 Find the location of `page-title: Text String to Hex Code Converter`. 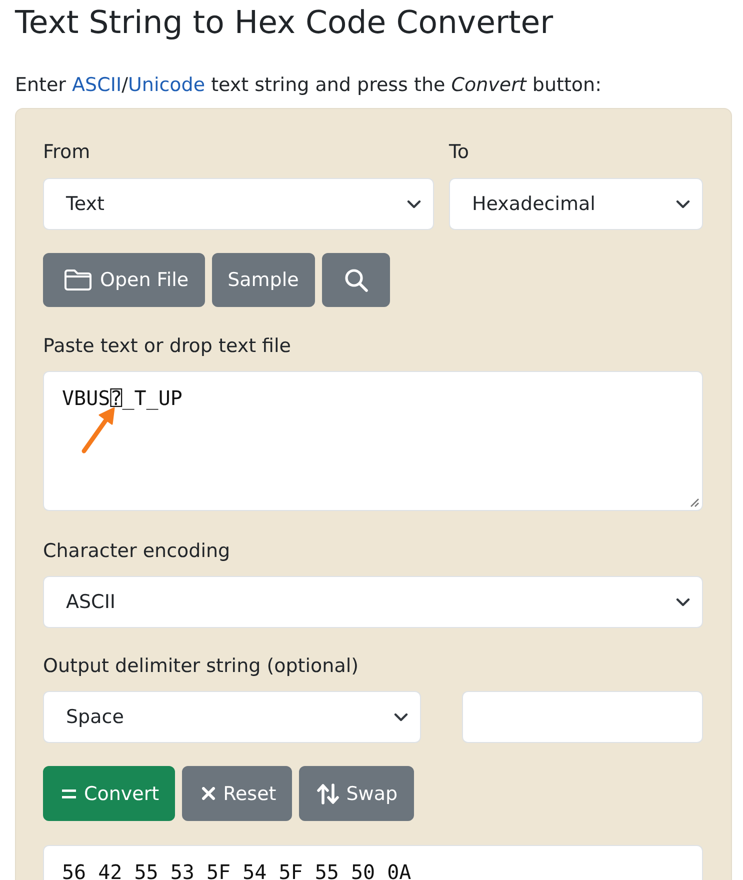

page-title: Text String to Hex Code Converter is located at coordinates (284, 23).